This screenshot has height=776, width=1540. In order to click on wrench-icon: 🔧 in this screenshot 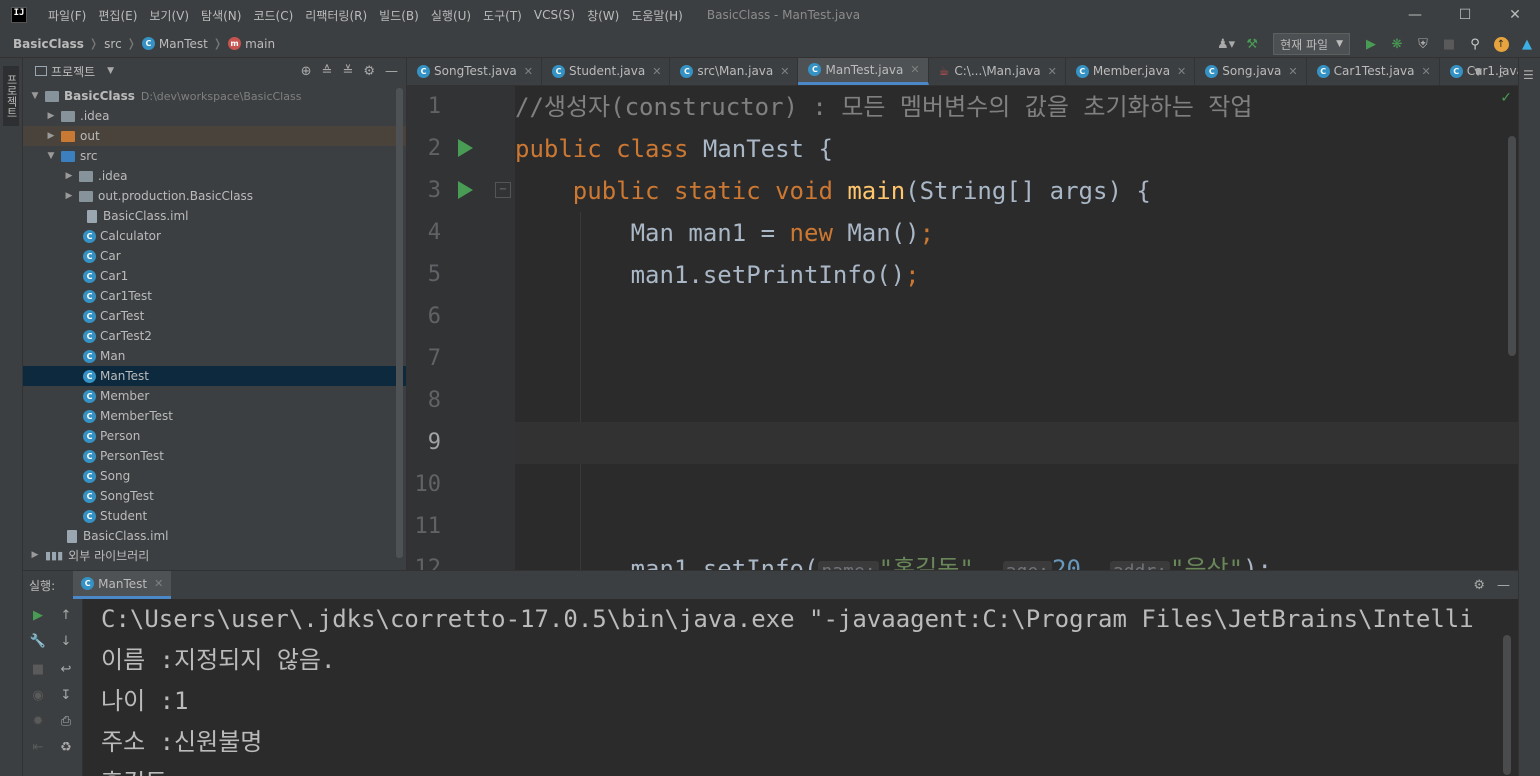, I will do `click(38, 641)`.